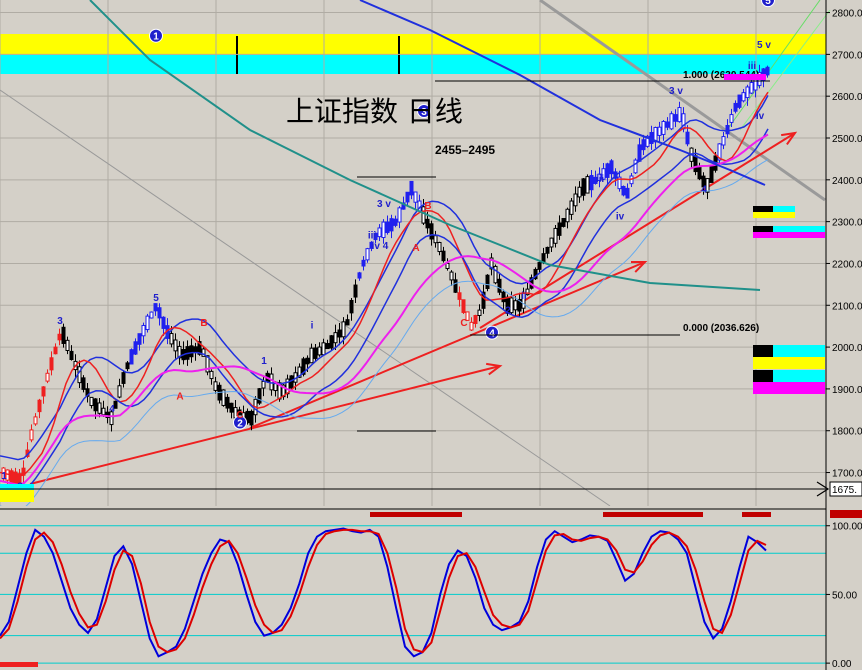  What do you see at coordinates (492, 334) in the screenshot?
I see `wave-circle-label: 4` at bounding box center [492, 334].